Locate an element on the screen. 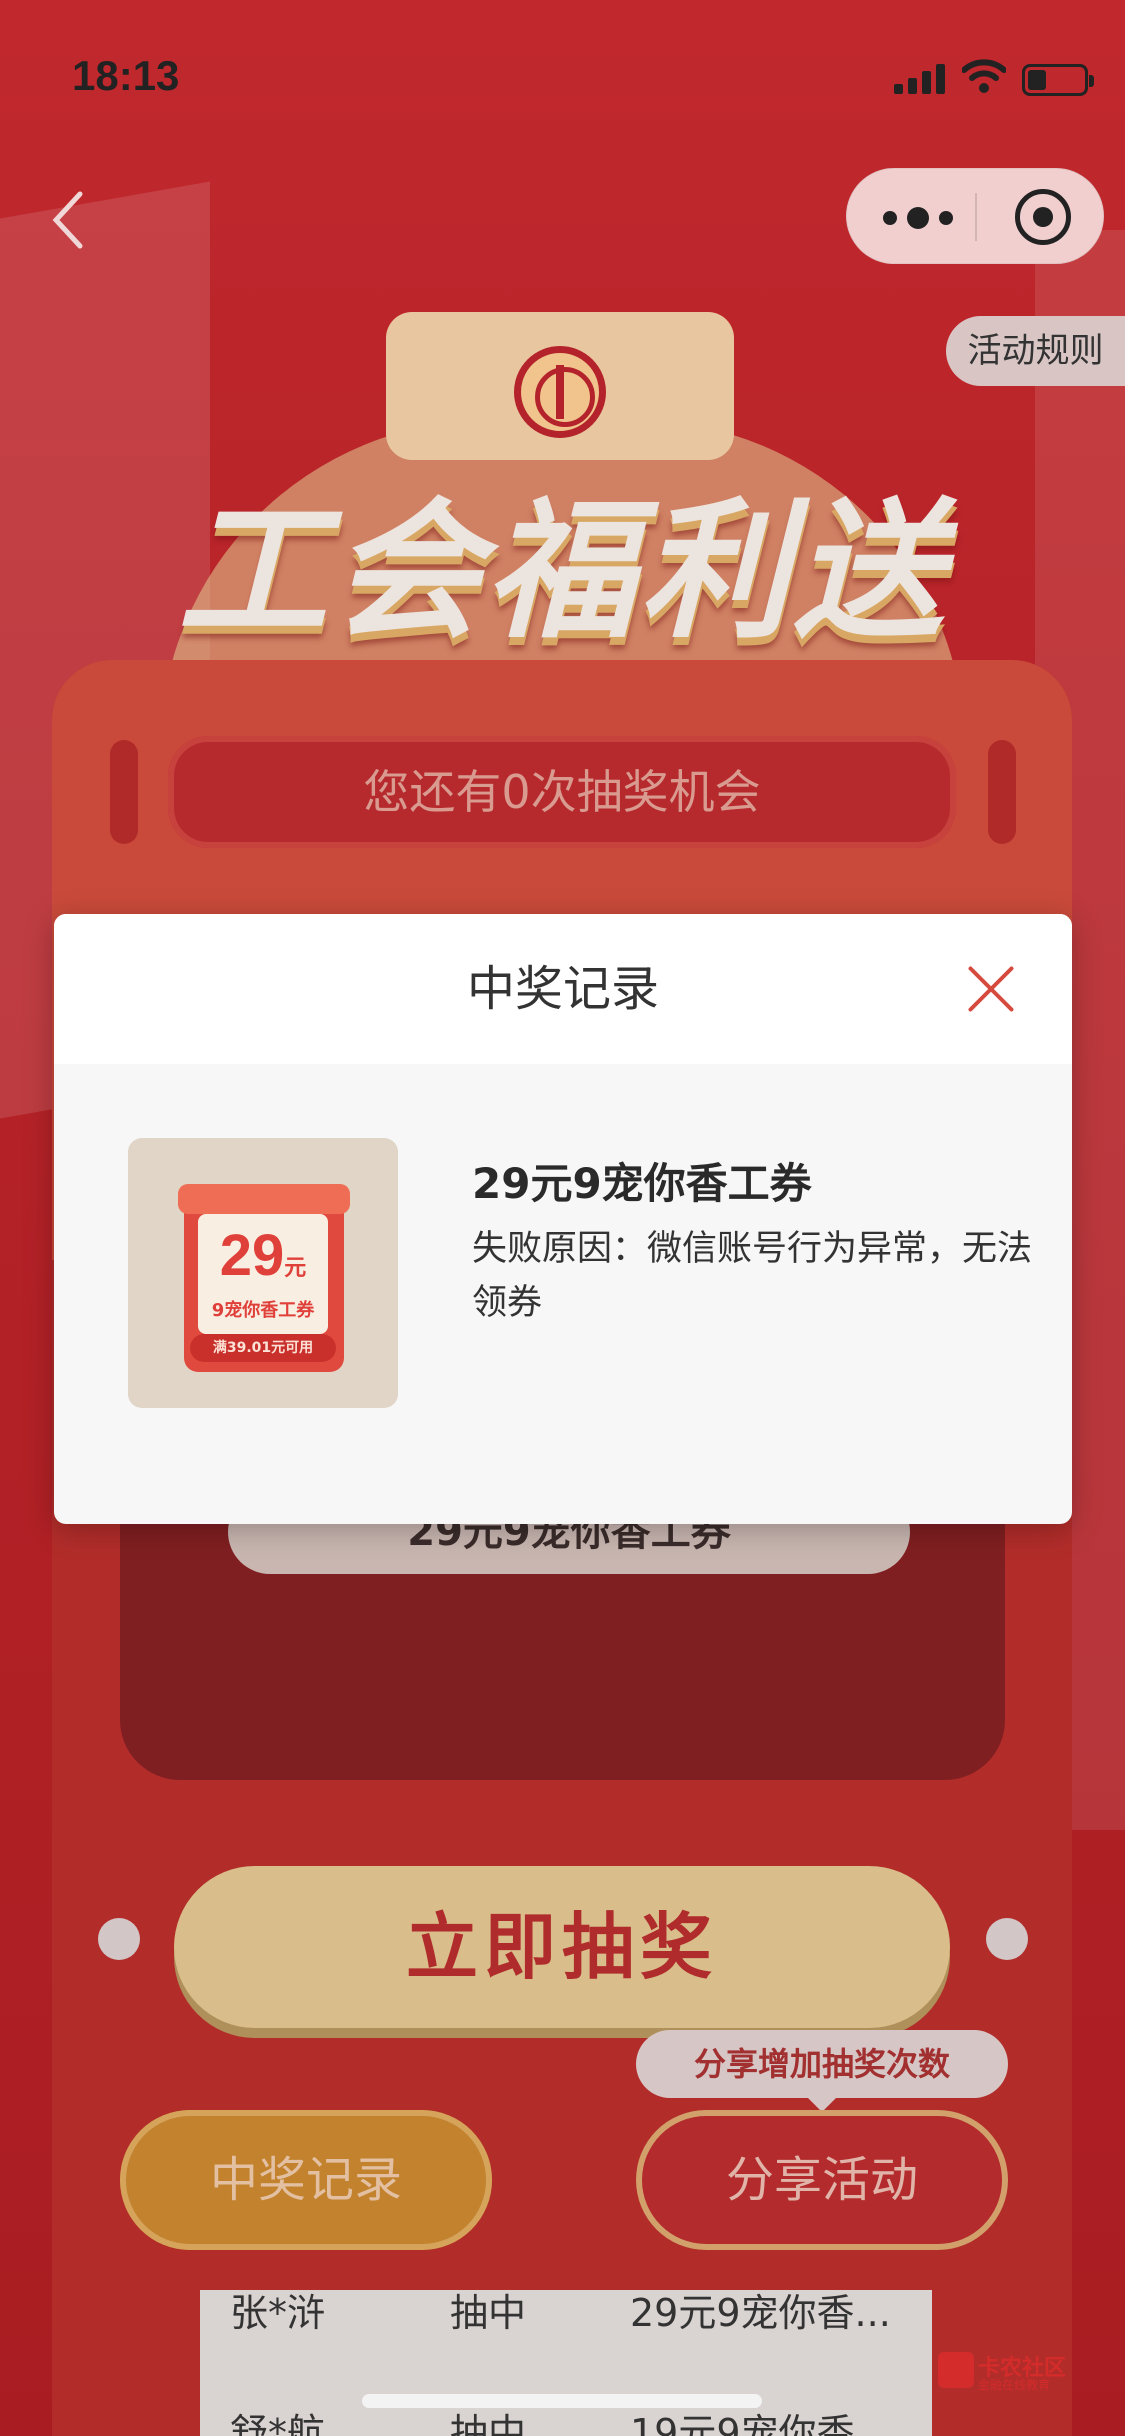 The height and width of the screenshot is (2436, 1125). modal-title: 中奖记录 is located at coordinates (562, 989).